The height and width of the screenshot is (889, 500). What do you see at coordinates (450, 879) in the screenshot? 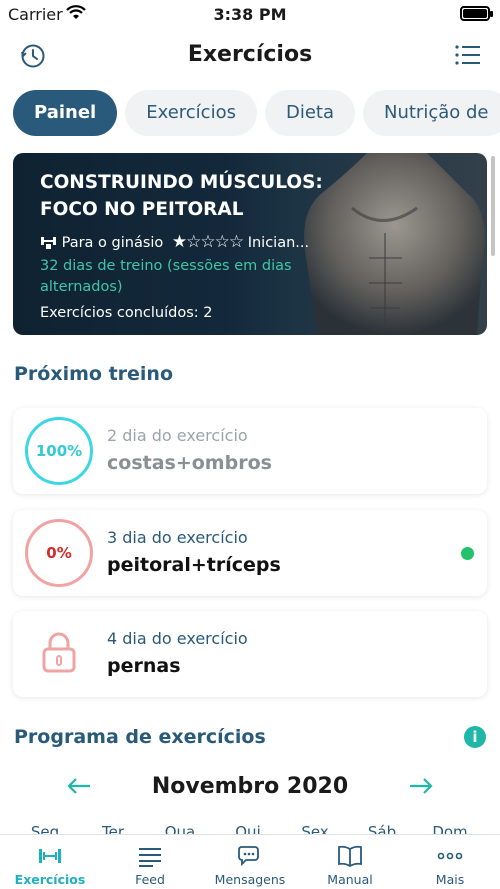
I see `tabbar-label: Mais` at bounding box center [450, 879].